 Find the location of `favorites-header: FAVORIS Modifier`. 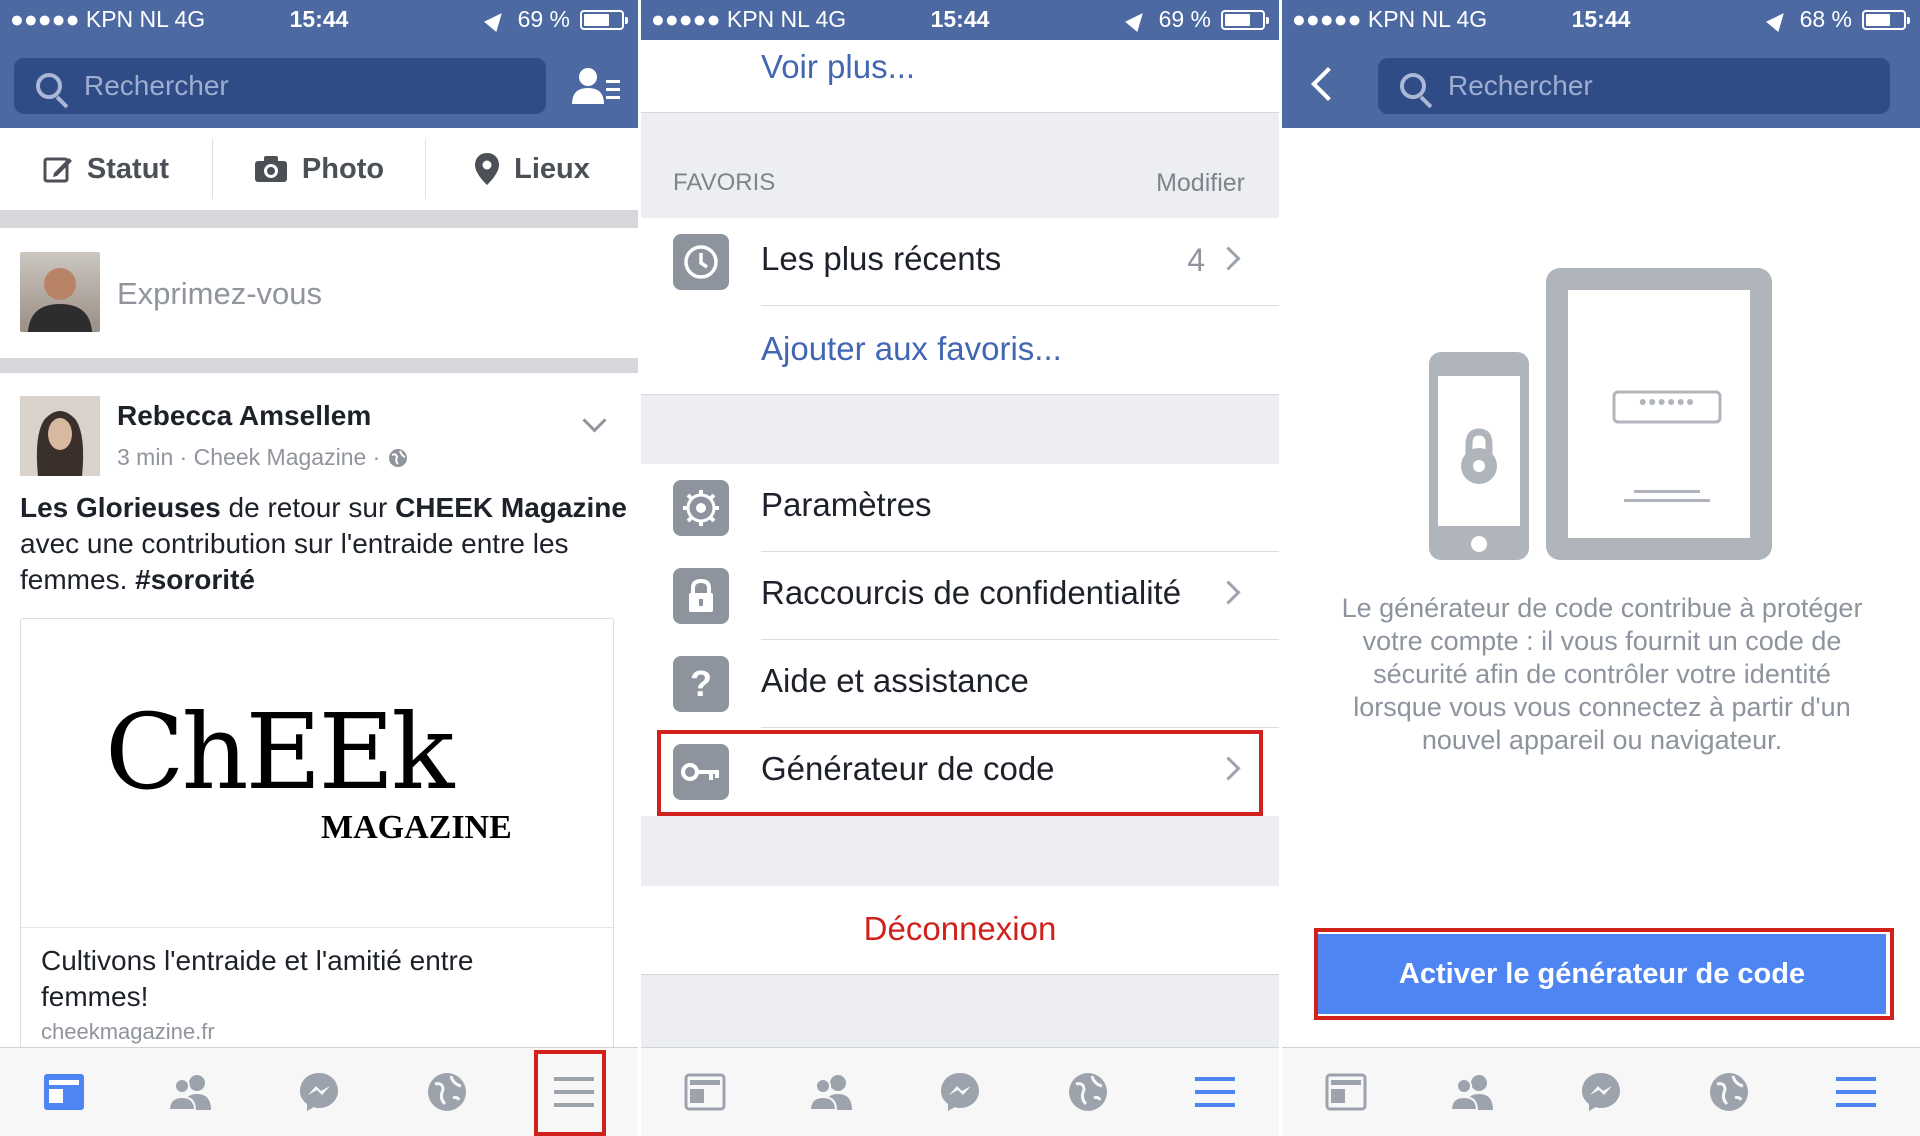

favorites-header: FAVORIS Modifier is located at coordinates (960, 166).